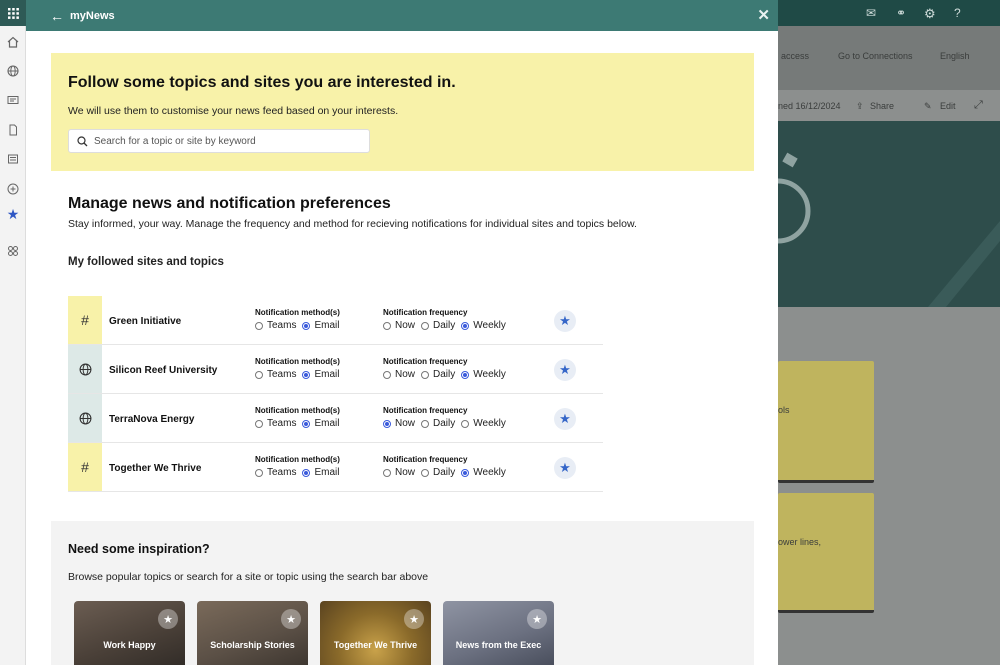 The image size is (1000, 665). What do you see at coordinates (13, 130) in the screenshot?
I see `file-icon` at bounding box center [13, 130].